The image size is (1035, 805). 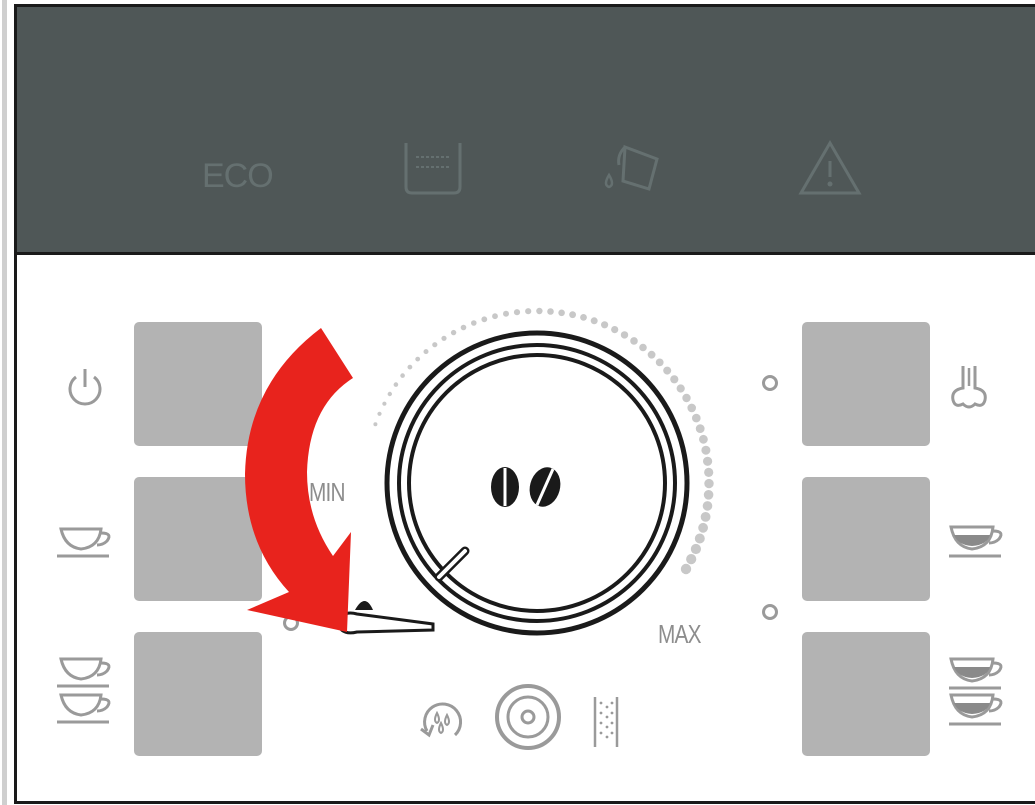 I want to click on warning-icon, so click(x=830, y=167).